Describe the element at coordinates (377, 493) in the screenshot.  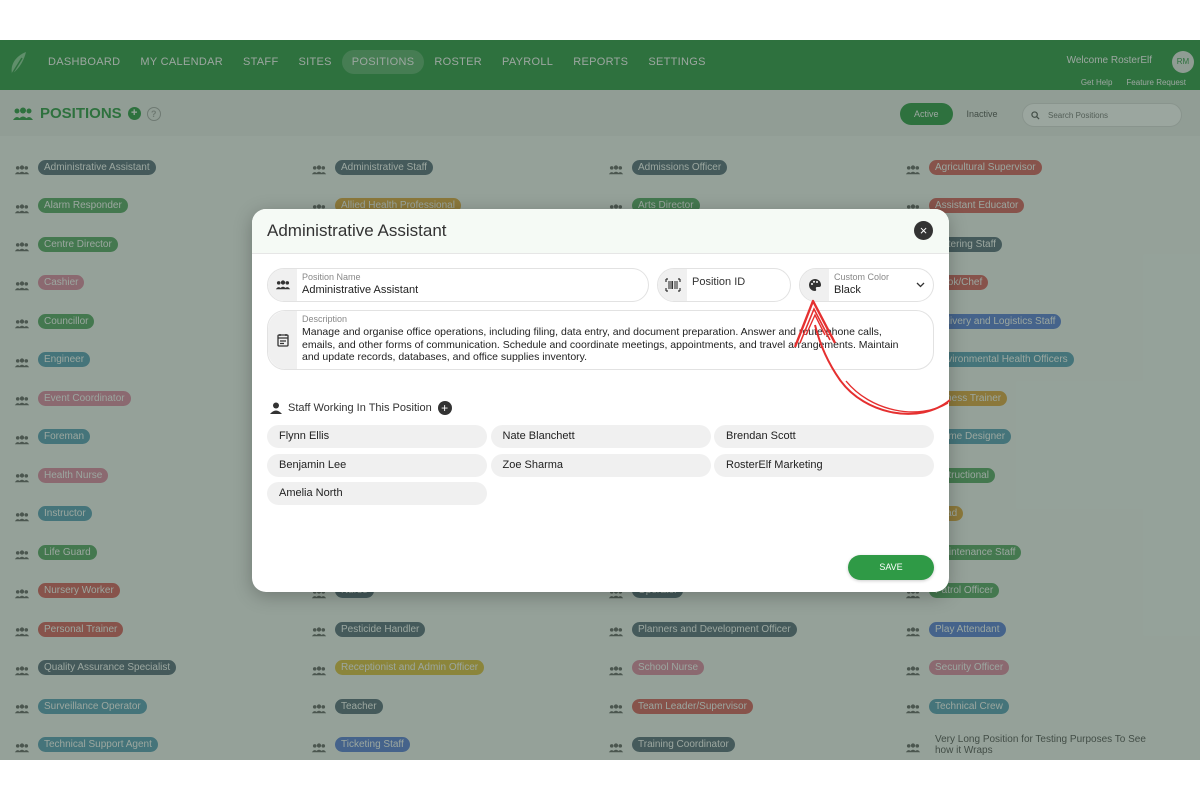
I see `staff-chip: Amelia North` at that location.